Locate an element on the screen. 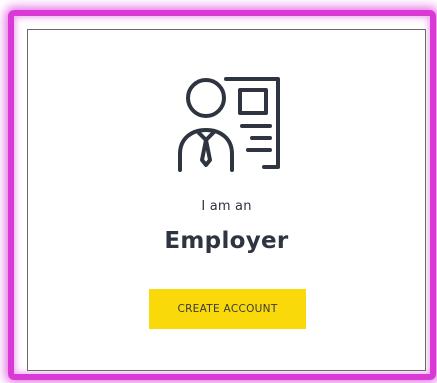  employer-badge-icon is located at coordinates (229, 124).